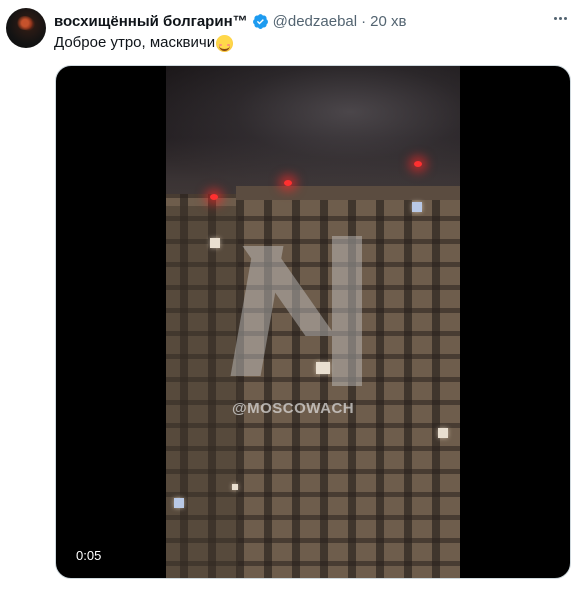 This screenshot has height=594, width=582. What do you see at coordinates (151, 21) in the screenshot?
I see `author-name: восхищённый болгарин™` at bounding box center [151, 21].